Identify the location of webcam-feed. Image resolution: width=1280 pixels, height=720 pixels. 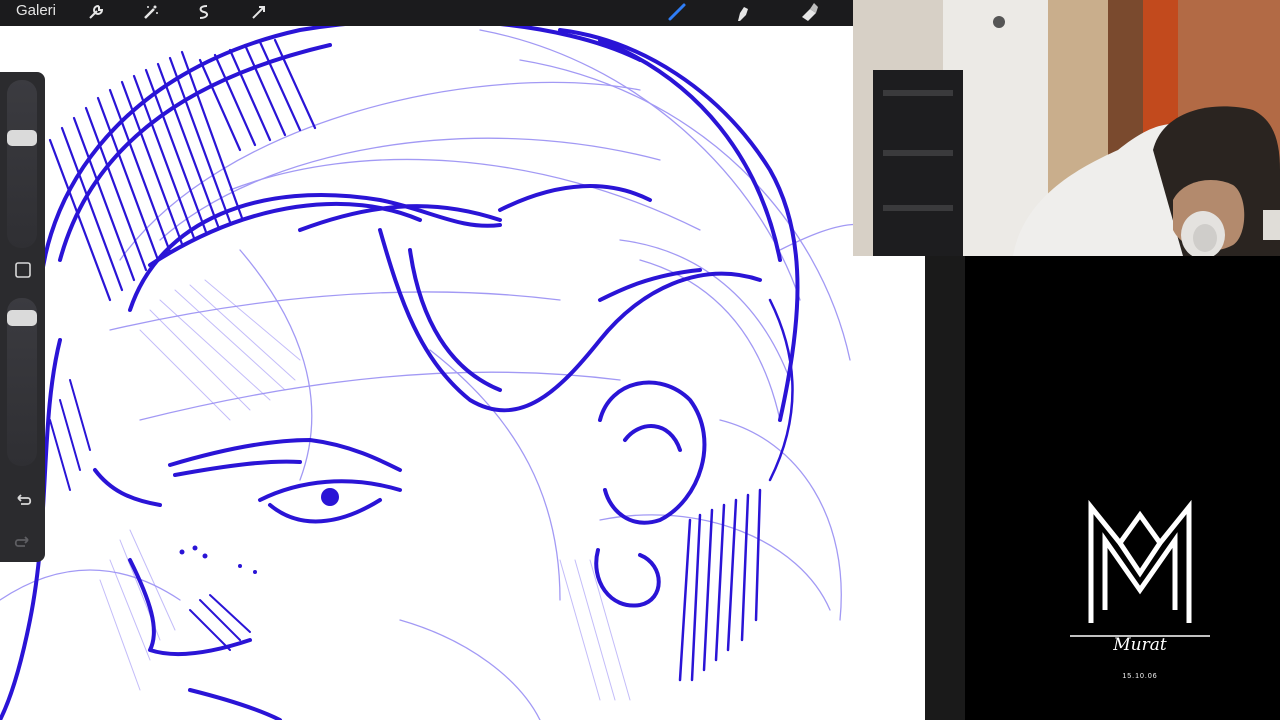
(1066, 128).